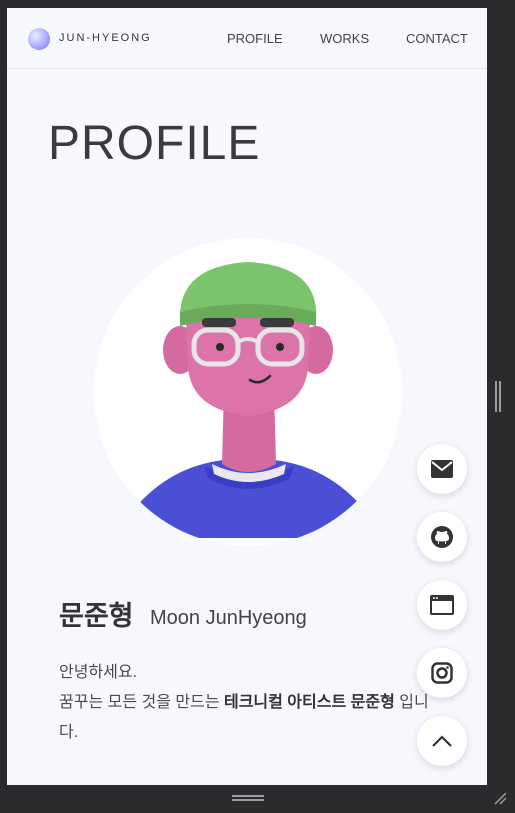  I want to click on mail-button, so click(442, 469).